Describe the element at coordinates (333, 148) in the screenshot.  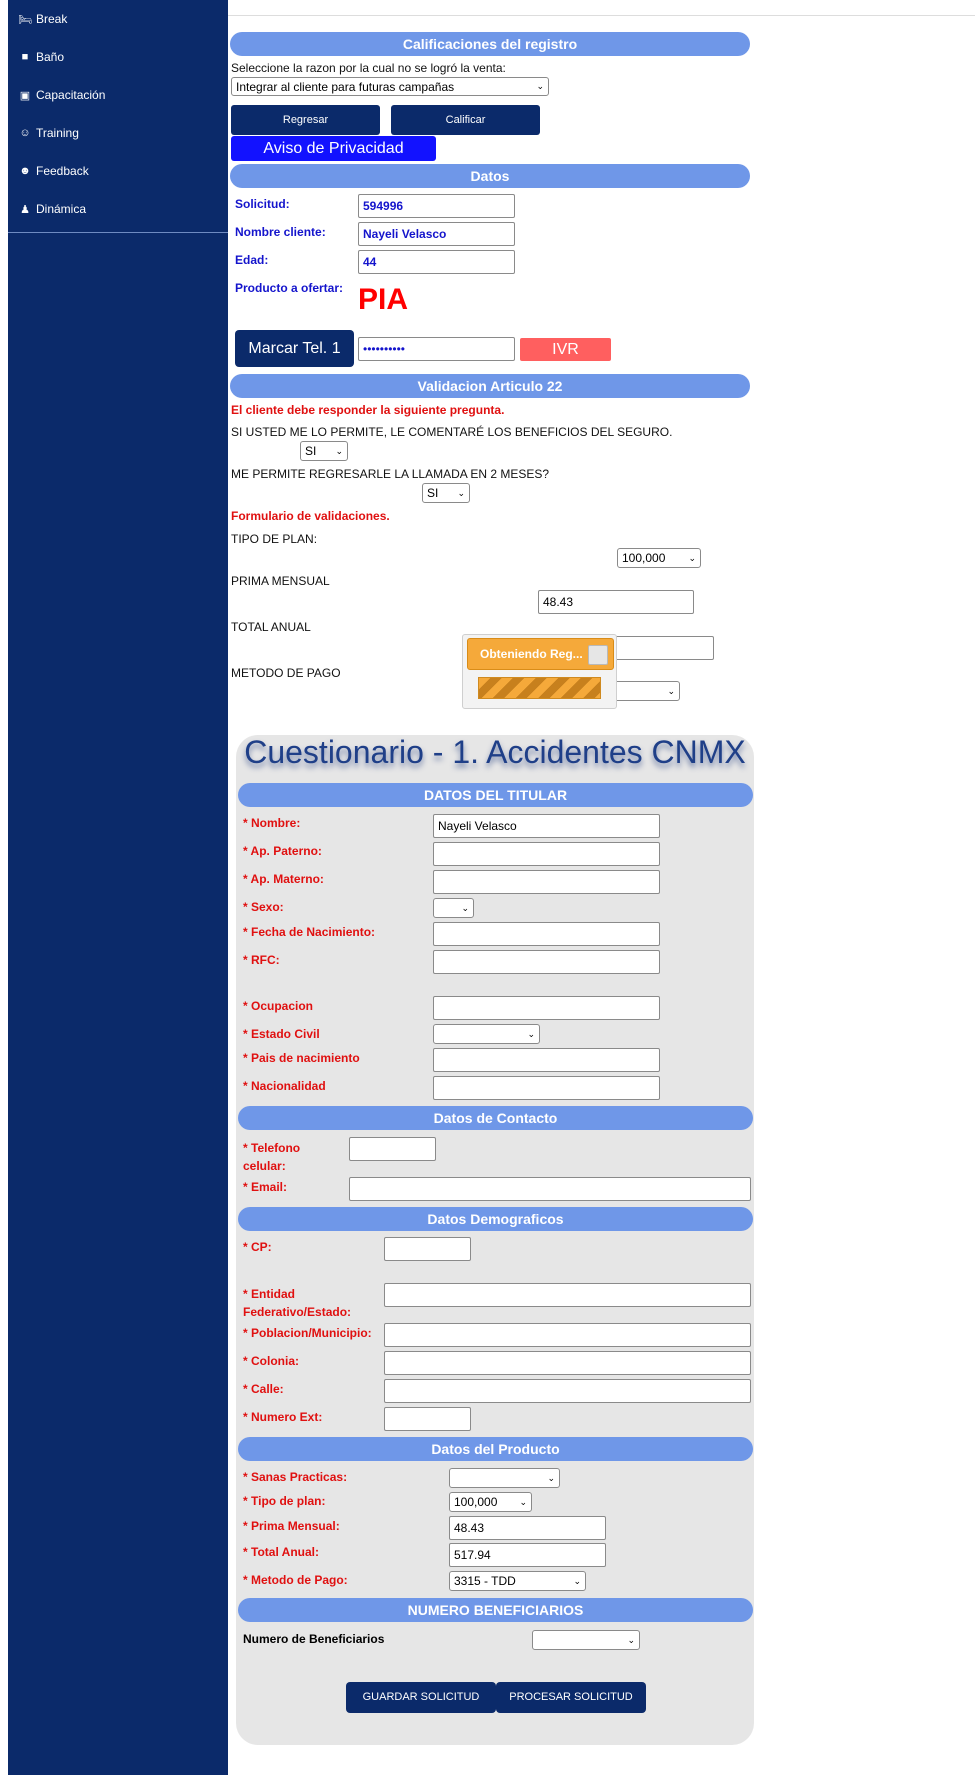
I see `aviso-privacidad-button: Aviso de Privacidad` at that location.